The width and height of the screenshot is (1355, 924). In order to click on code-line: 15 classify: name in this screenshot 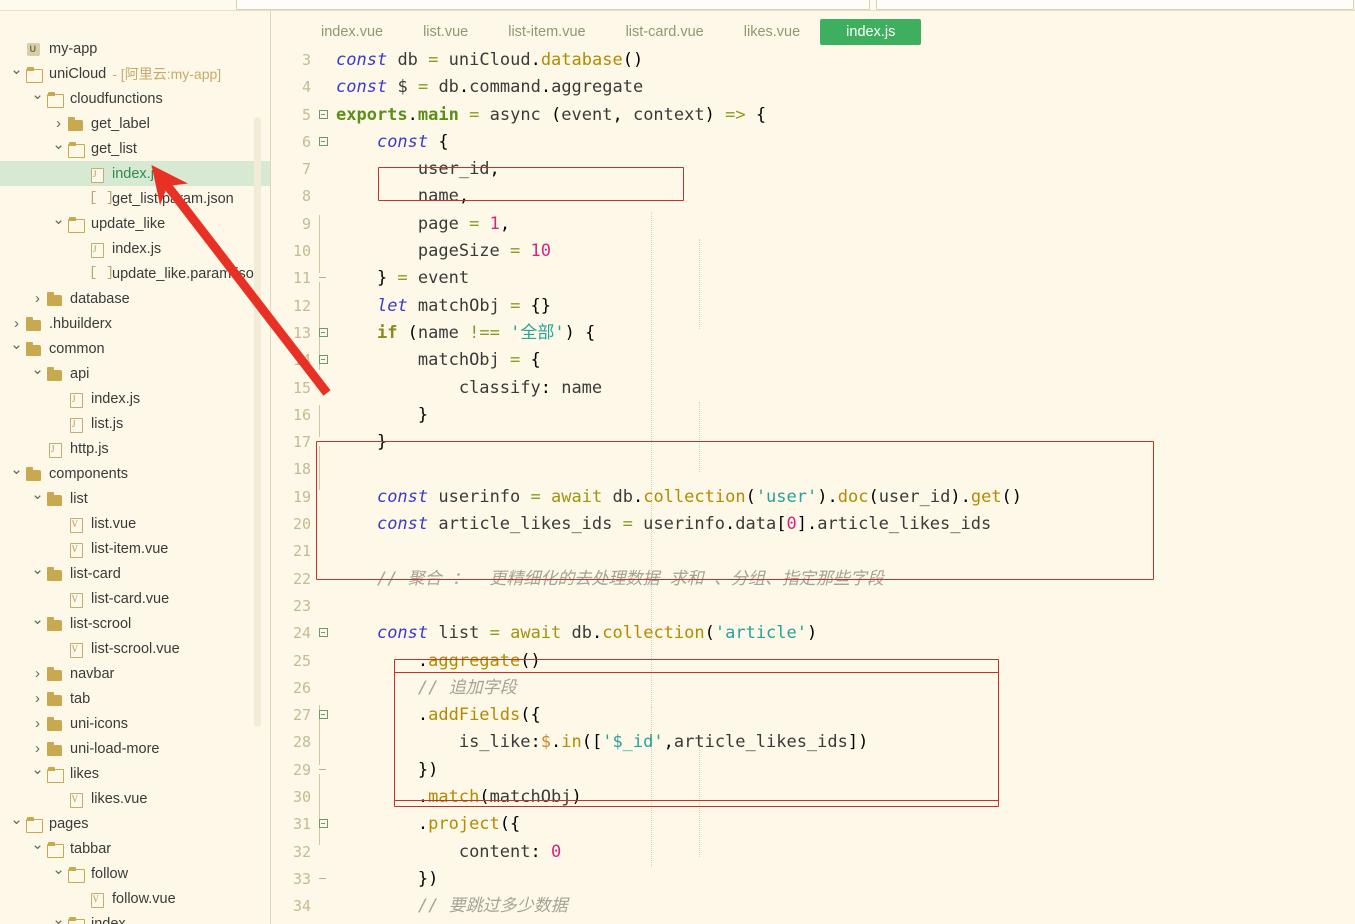, I will do `click(813, 388)`.